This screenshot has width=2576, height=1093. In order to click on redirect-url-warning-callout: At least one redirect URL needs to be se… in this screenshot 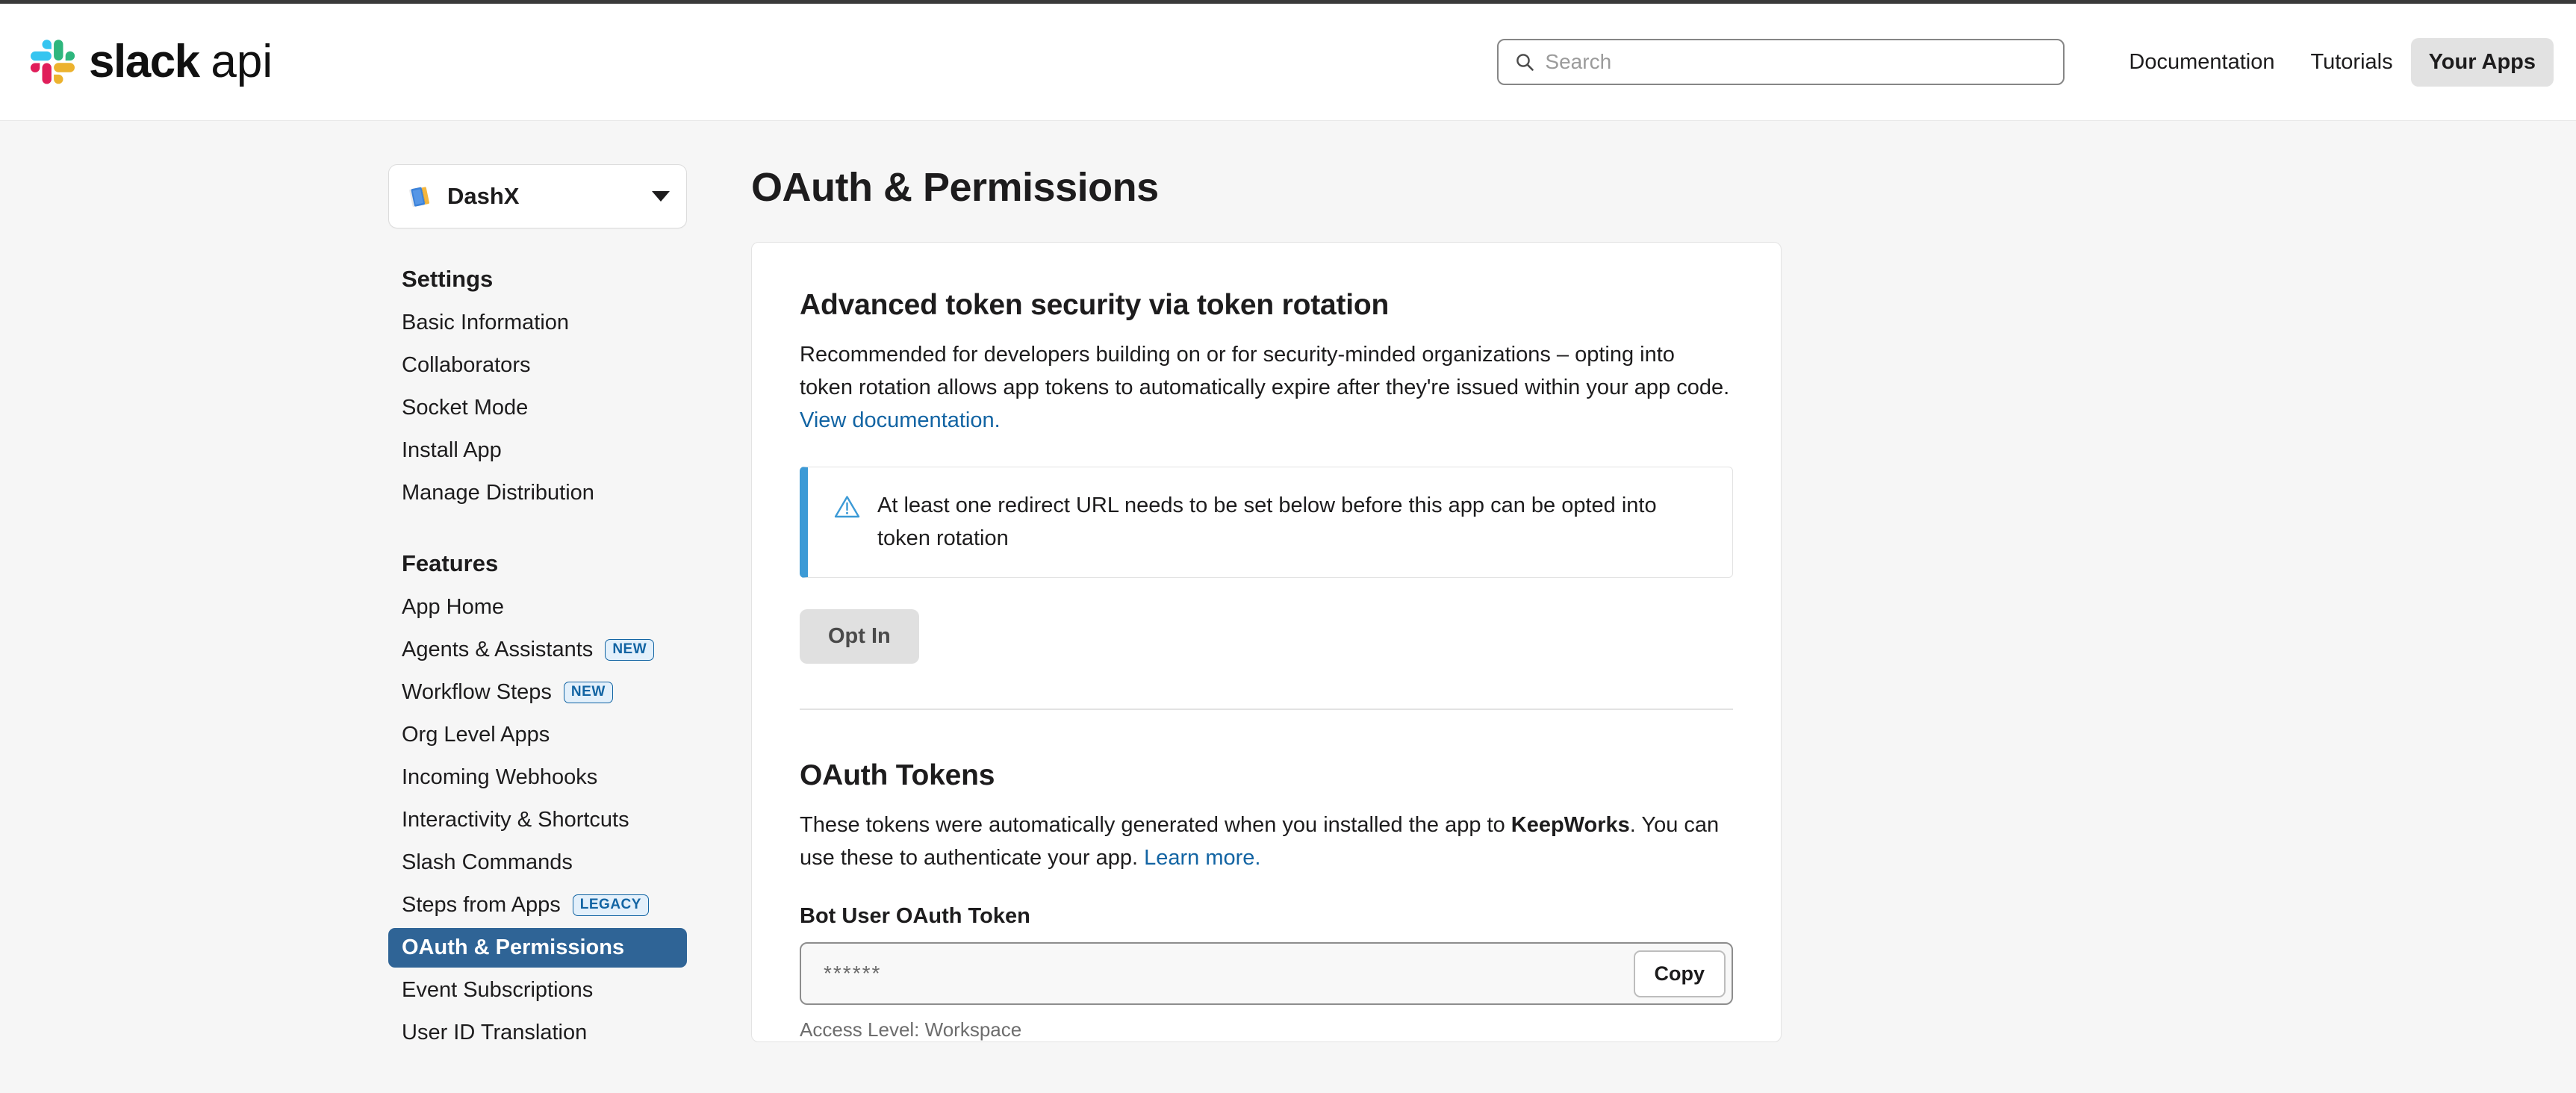, I will do `click(1266, 523)`.